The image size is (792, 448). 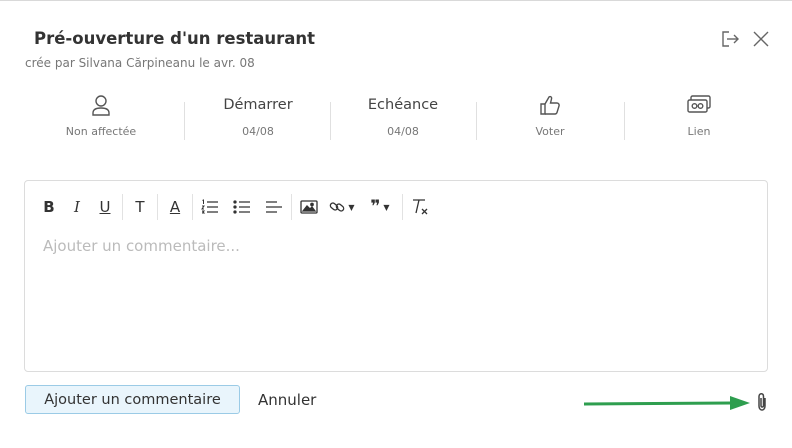 What do you see at coordinates (550, 131) in the screenshot?
I see `vote-label: Voter` at bounding box center [550, 131].